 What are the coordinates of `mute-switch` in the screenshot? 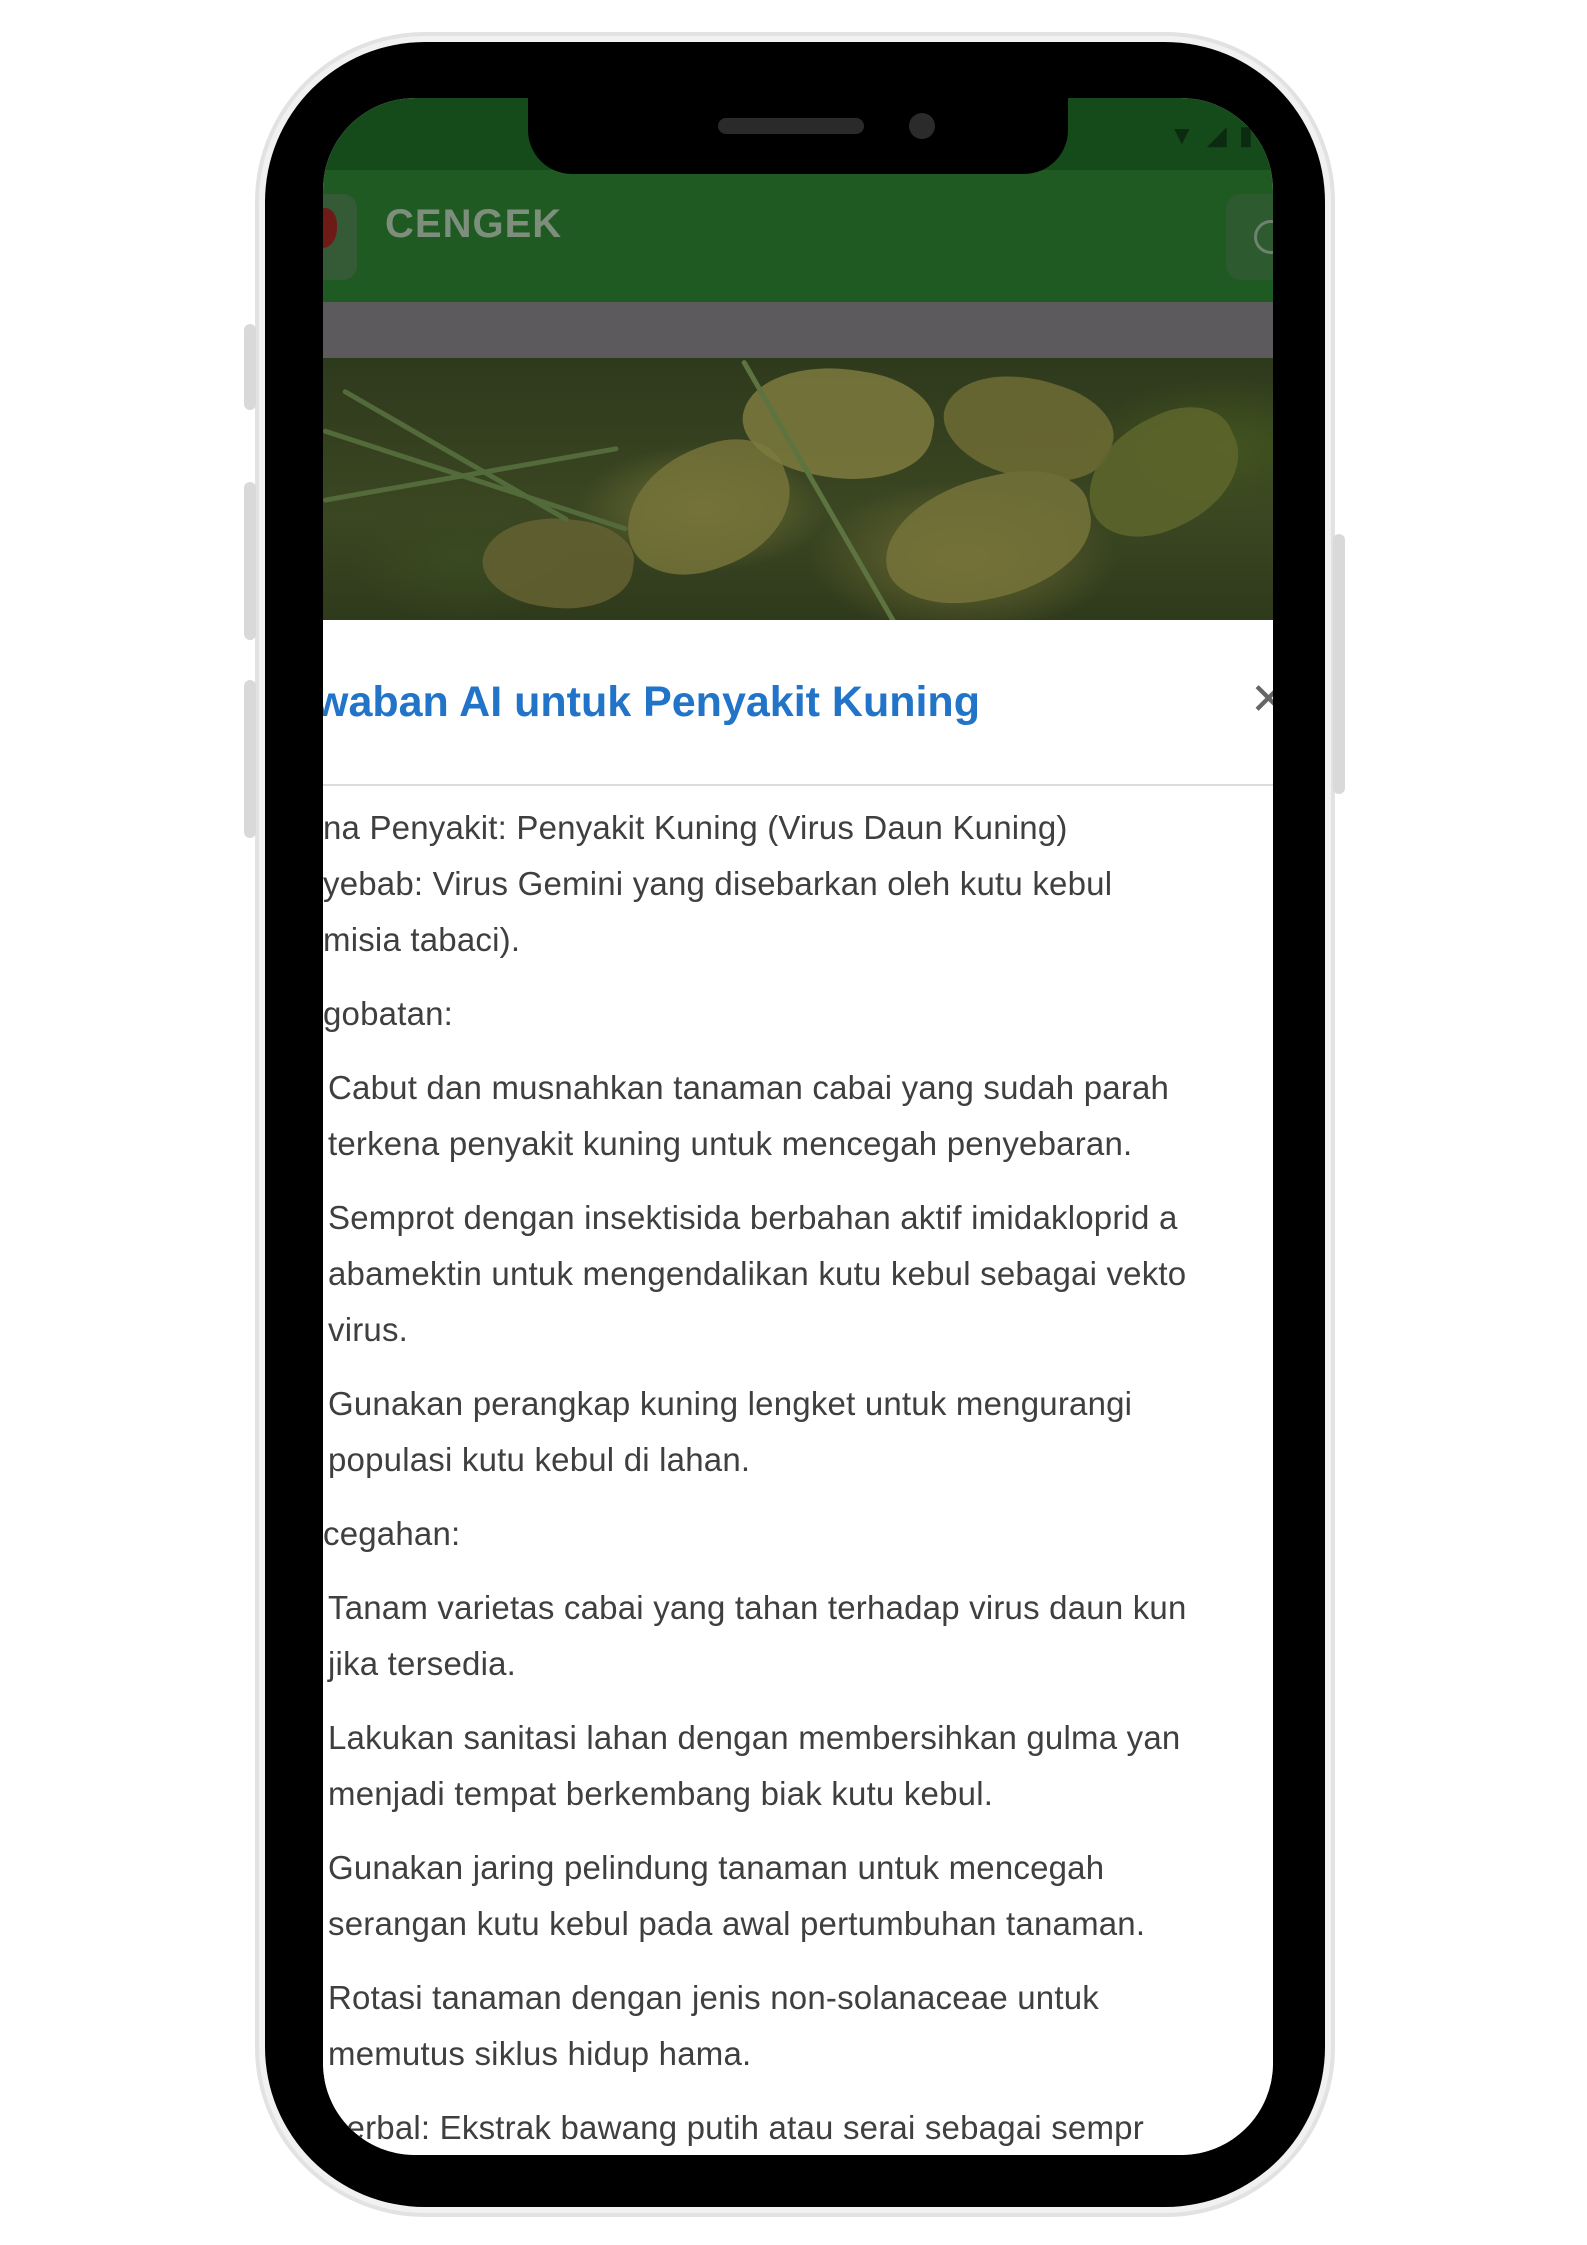 It's located at (250, 367).